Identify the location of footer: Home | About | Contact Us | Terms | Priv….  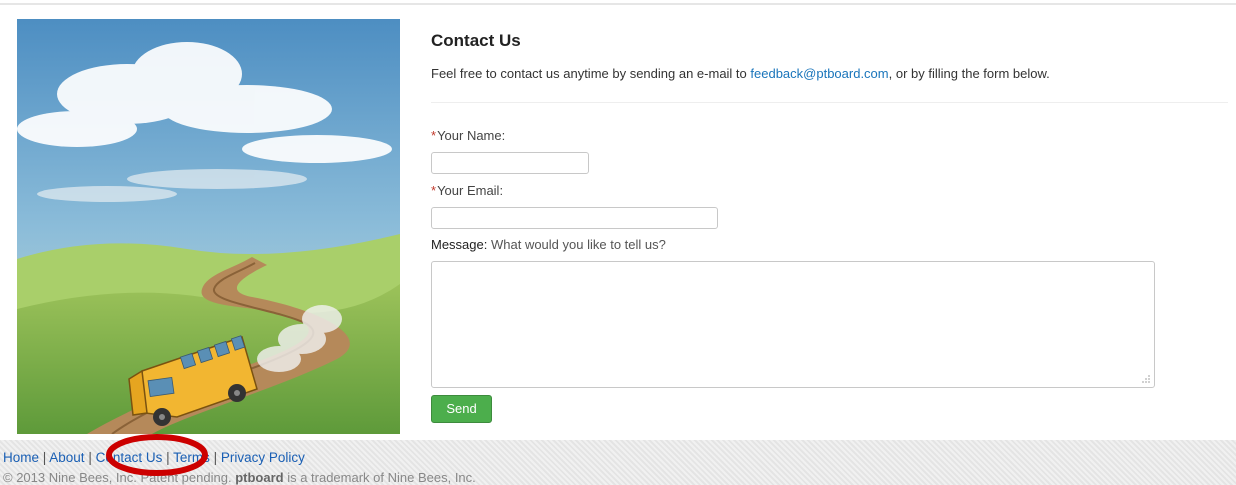
(618, 462).